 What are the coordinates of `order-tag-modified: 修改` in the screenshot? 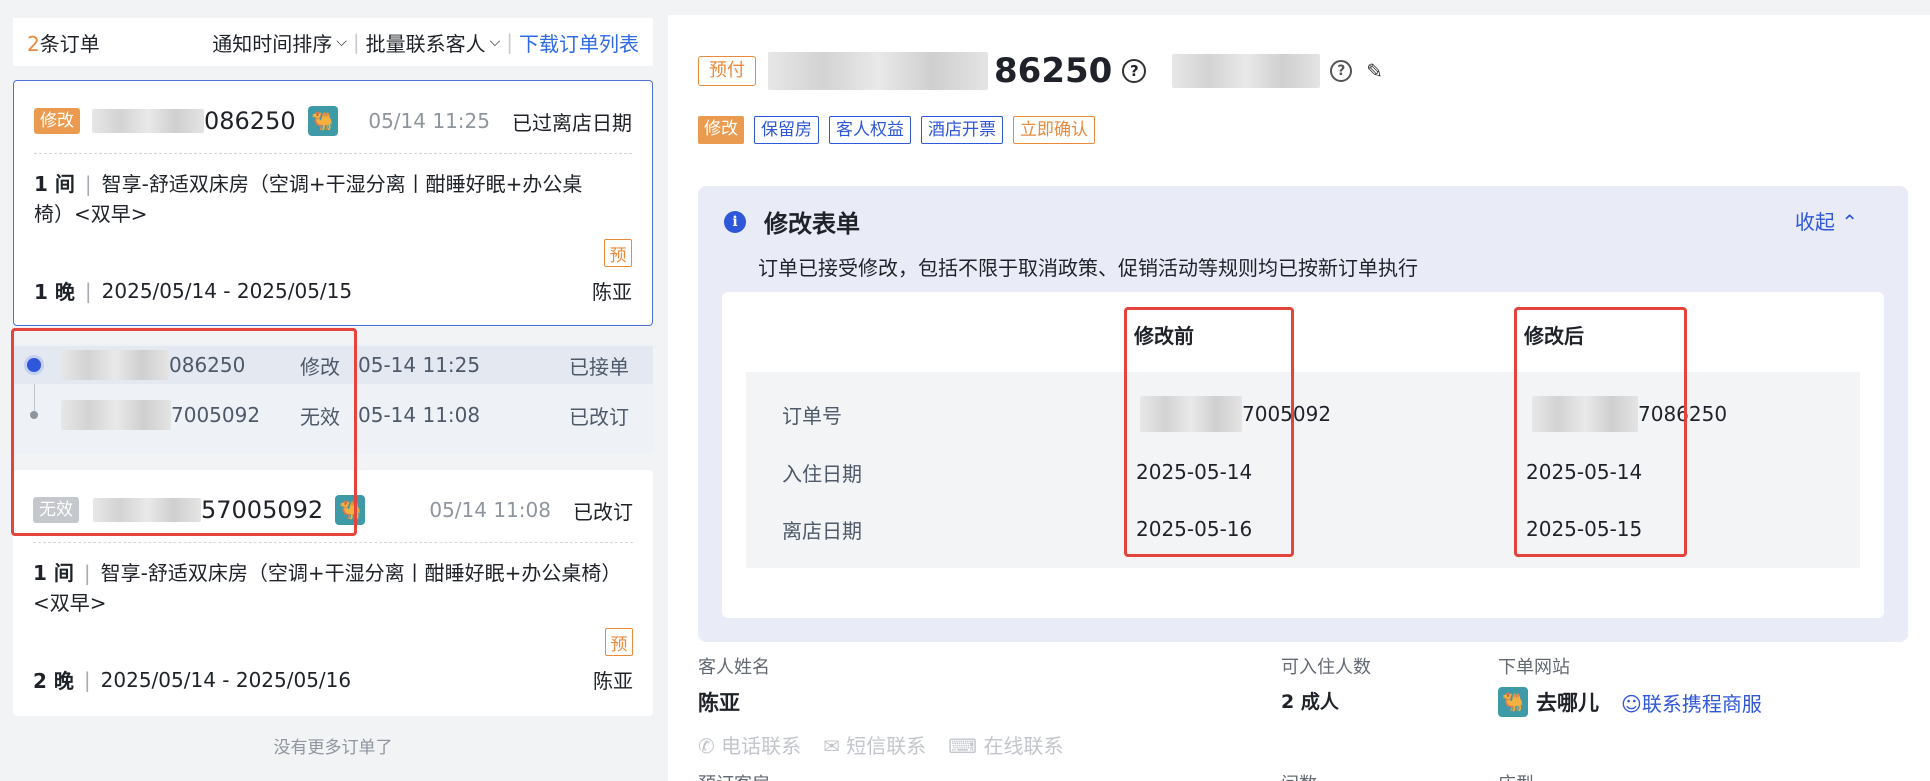 It's located at (57, 121).